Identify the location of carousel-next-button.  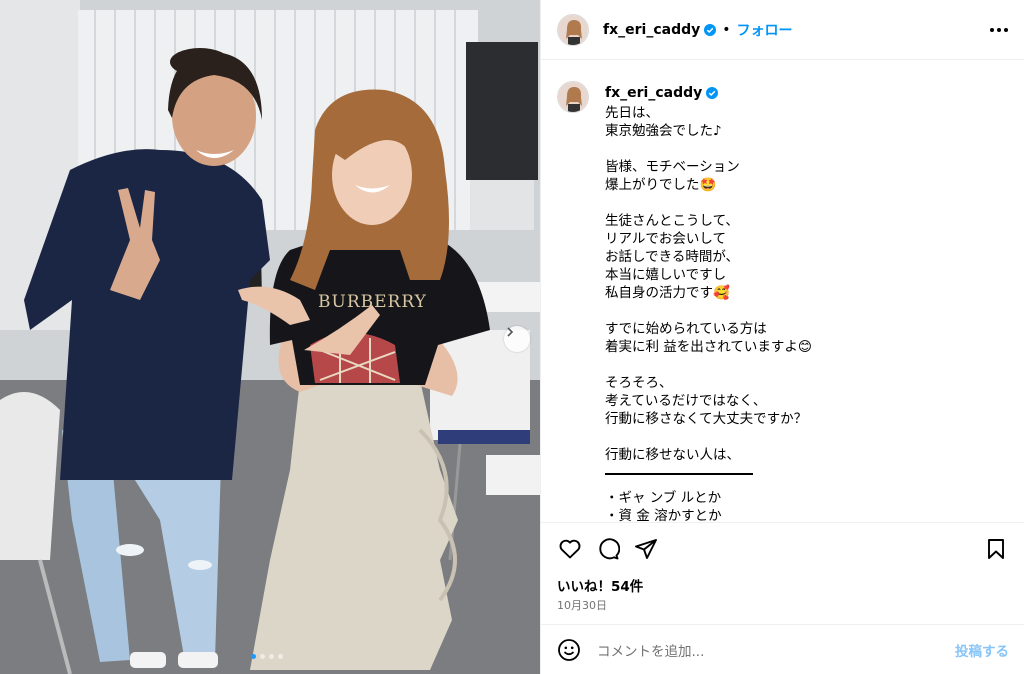
(517, 339).